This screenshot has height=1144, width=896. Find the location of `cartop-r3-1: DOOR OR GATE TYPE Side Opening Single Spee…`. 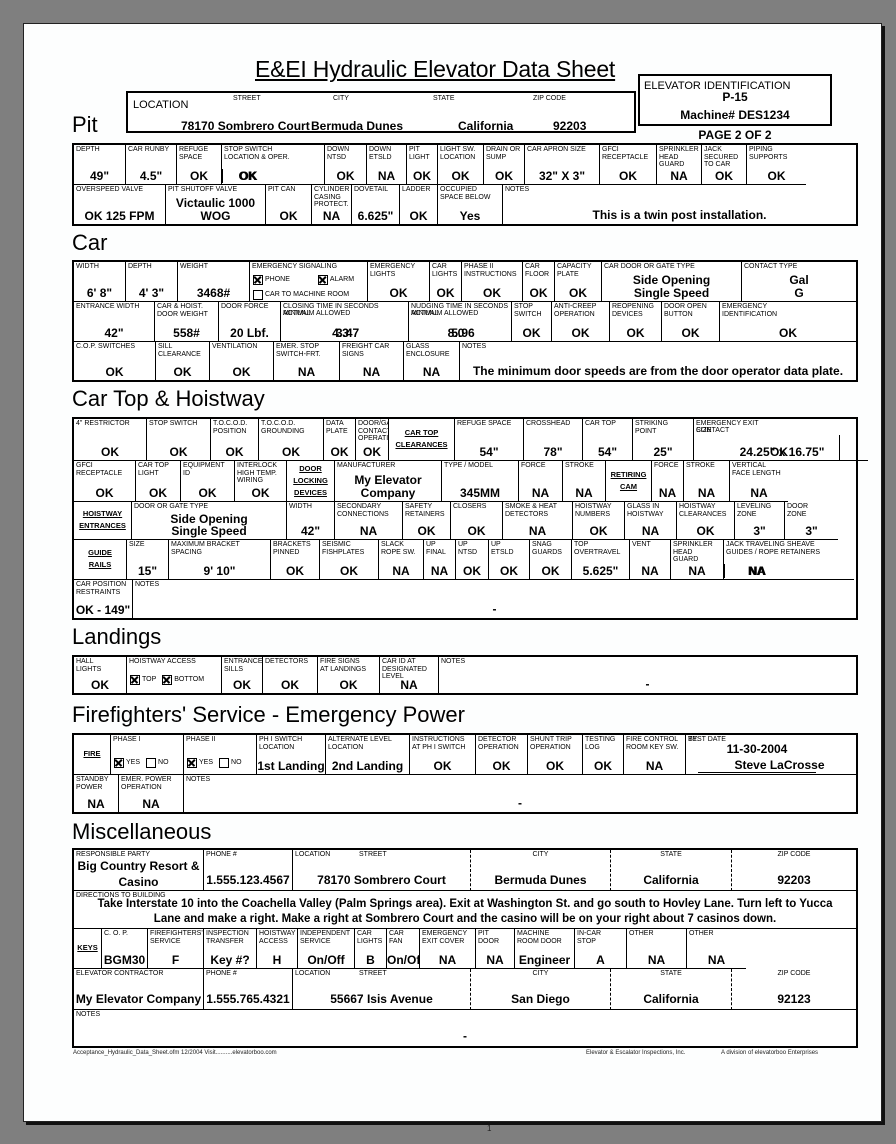

cartop-r3-1: DOOR OR GATE TYPE Side Opening Single Spee… is located at coordinates (209, 521).